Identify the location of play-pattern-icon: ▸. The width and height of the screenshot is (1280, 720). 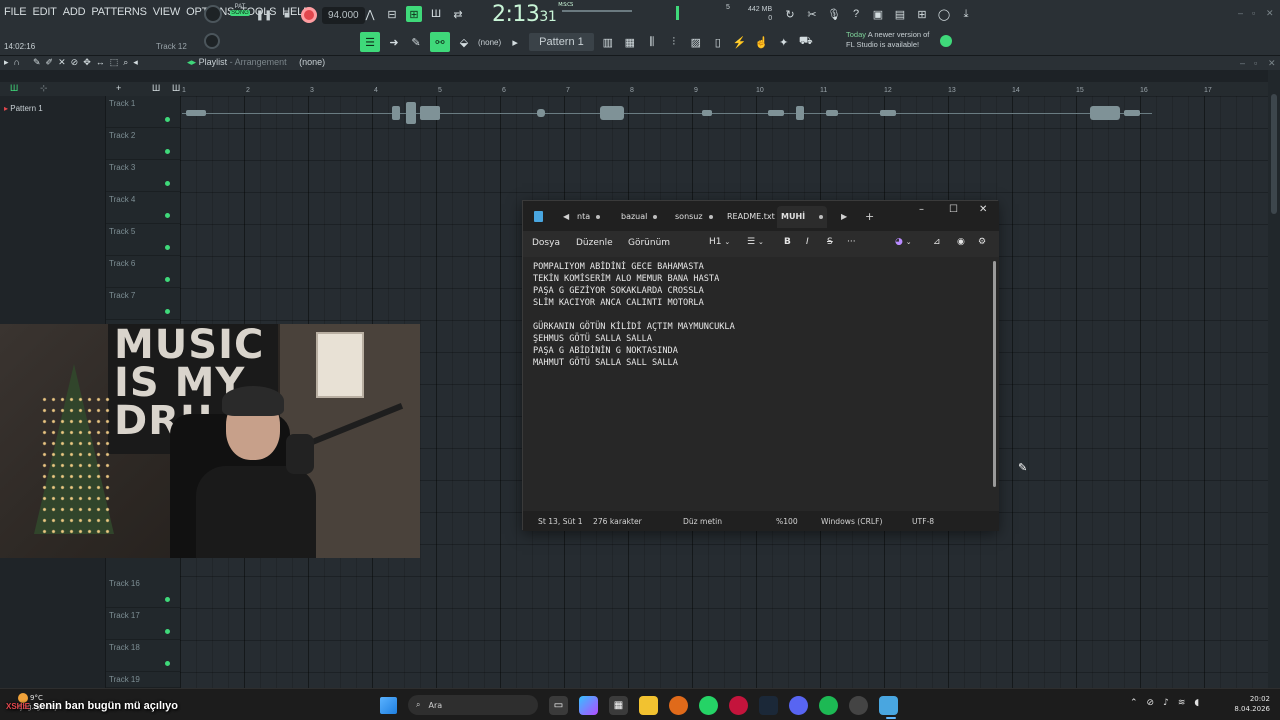
(515, 42).